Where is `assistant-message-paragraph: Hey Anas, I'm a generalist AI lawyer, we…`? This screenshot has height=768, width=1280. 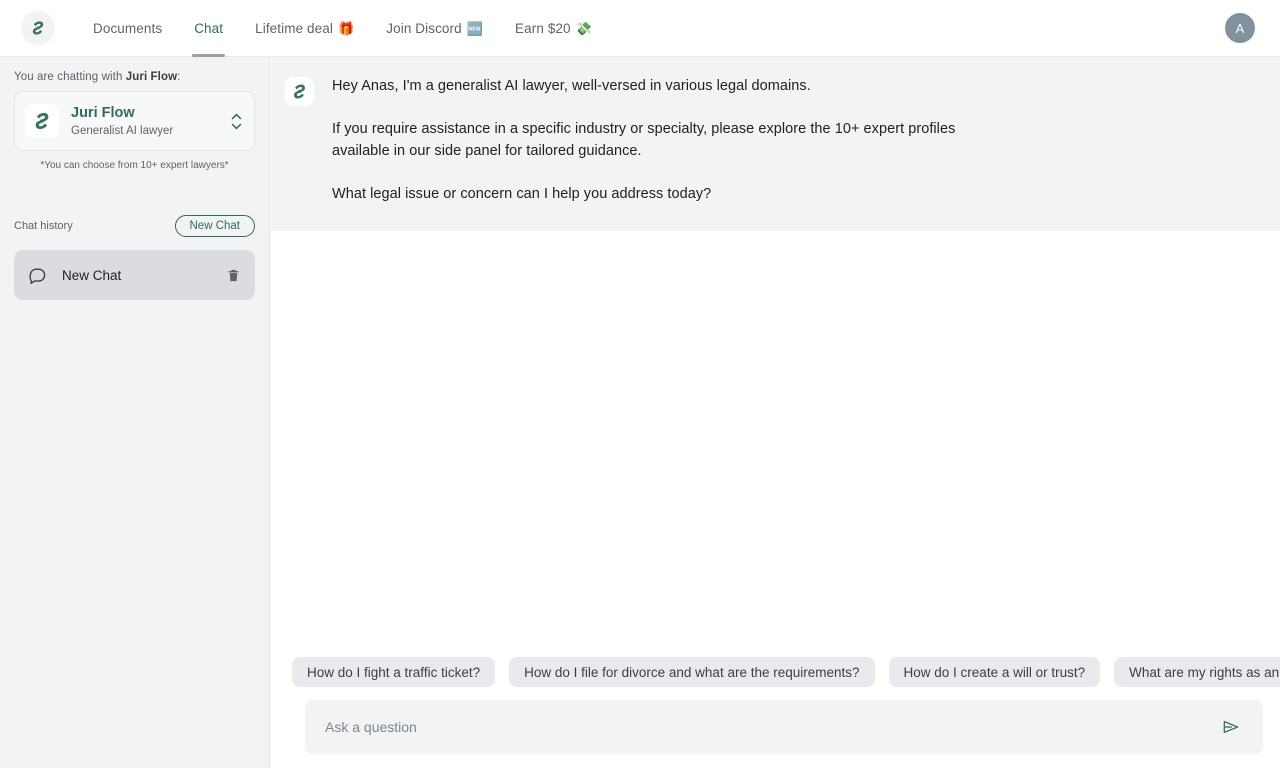 assistant-message-paragraph: Hey Anas, I'm a generalist AI lawyer, we… is located at coordinates (571, 86).